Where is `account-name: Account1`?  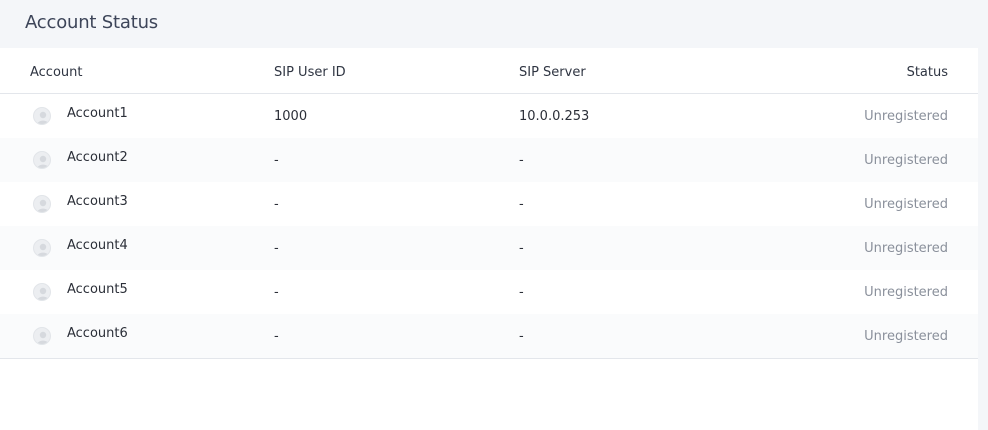 account-name: Account1 is located at coordinates (97, 113).